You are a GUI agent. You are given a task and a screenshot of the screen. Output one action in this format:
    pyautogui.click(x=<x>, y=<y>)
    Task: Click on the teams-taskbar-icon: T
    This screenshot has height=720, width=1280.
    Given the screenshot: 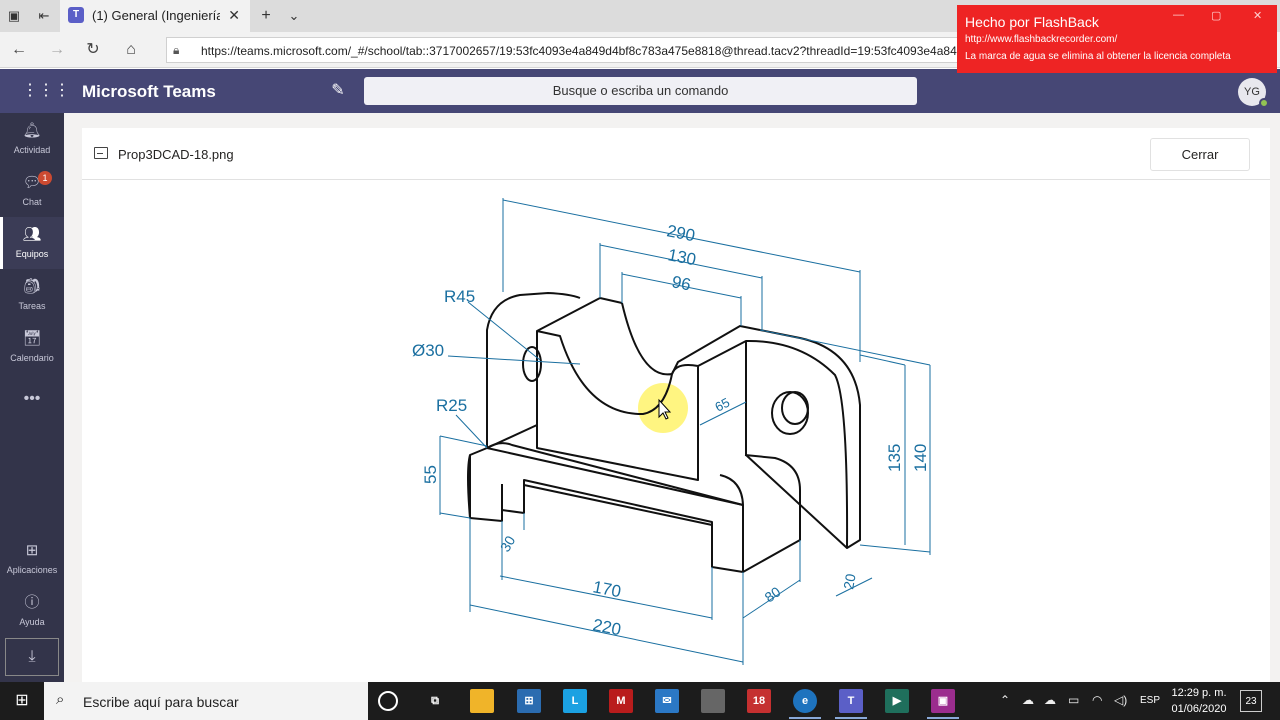 What is the action you would take?
    pyautogui.click(x=851, y=704)
    